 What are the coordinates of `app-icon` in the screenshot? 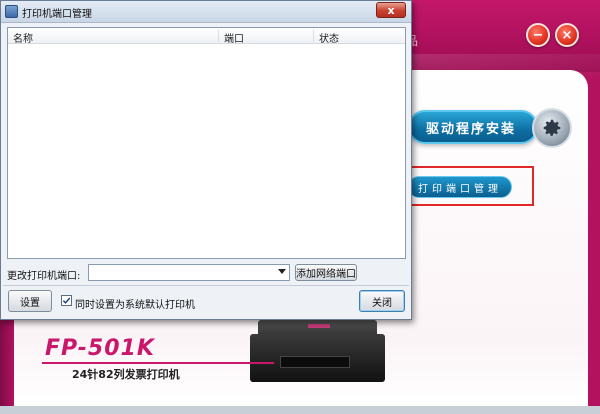 It's located at (11, 11).